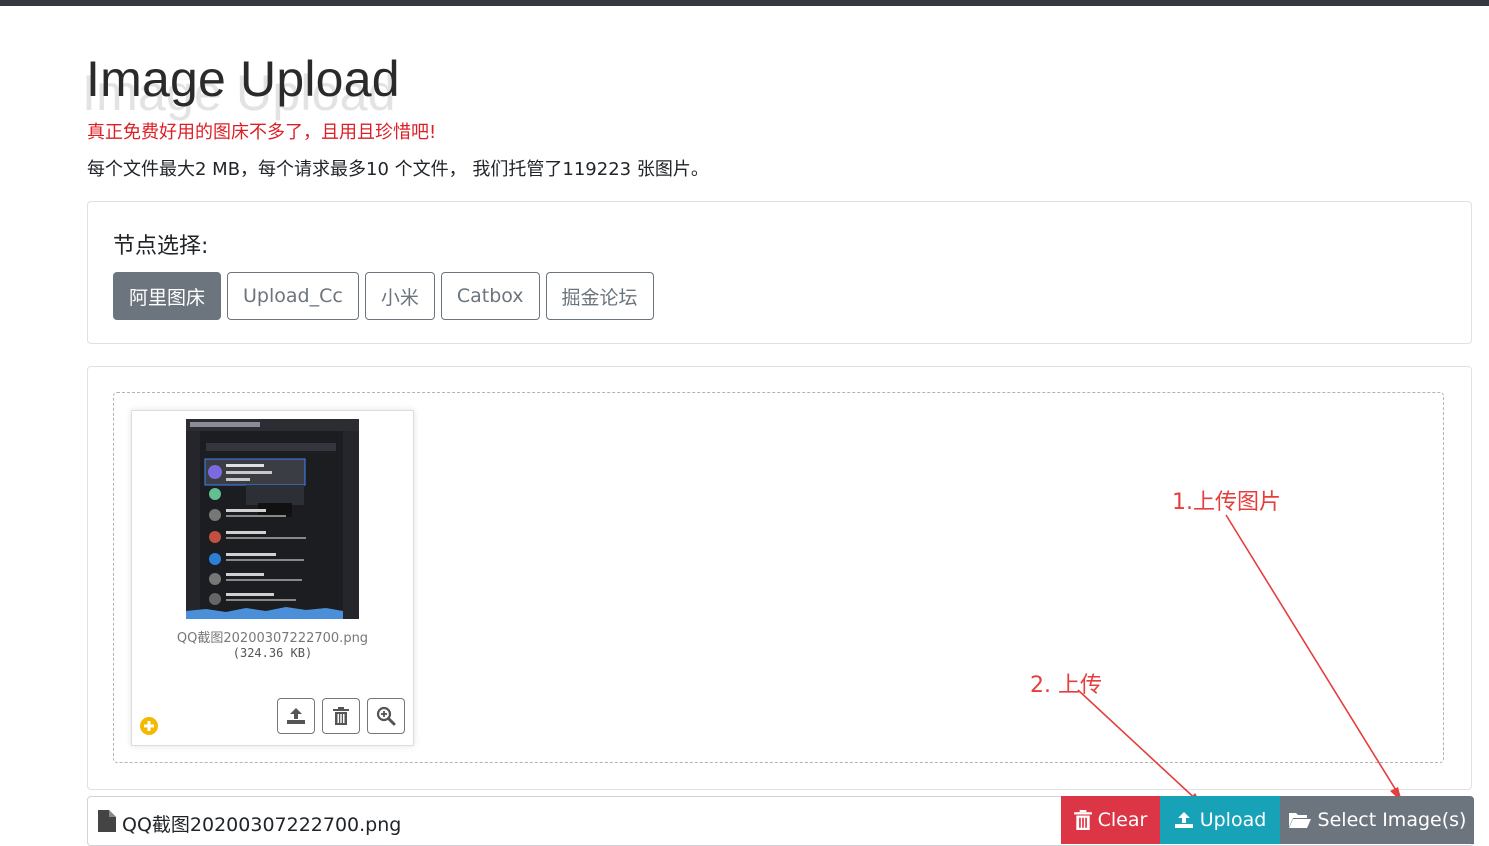 Image resolution: width=1489 pixels, height=846 pixels. I want to click on image-thumbnail, so click(272, 519).